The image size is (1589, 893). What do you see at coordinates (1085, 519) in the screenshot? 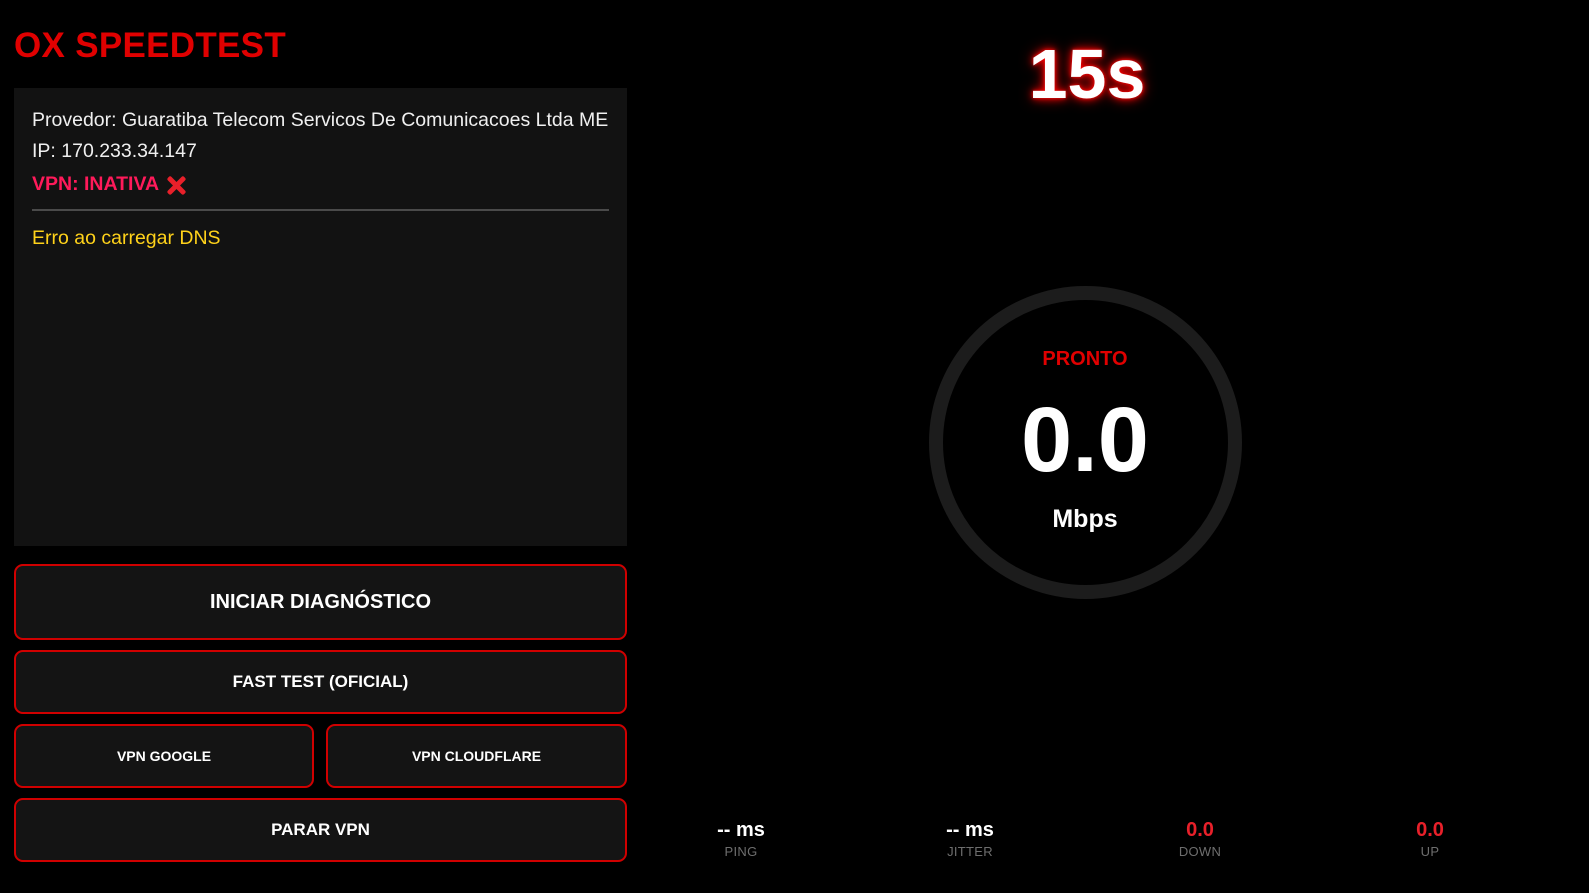
I see `speed-unit: Mbps` at bounding box center [1085, 519].